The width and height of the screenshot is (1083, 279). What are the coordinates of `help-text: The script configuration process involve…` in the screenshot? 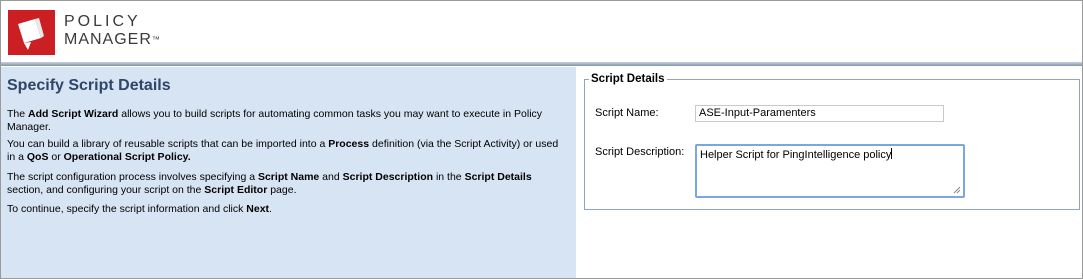 It's located at (132, 177).